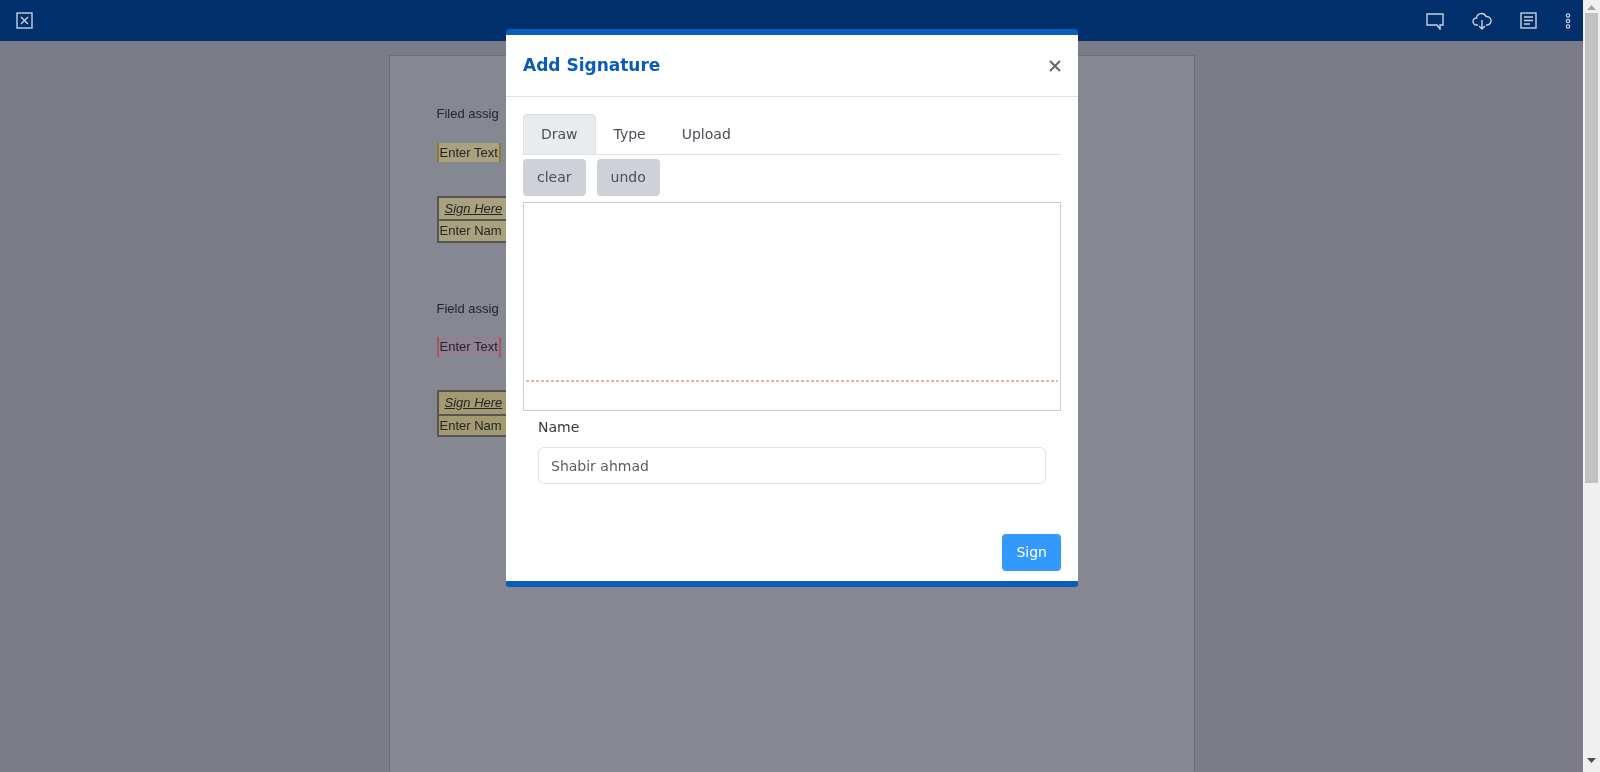 The image size is (1600, 772). What do you see at coordinates (592, 65) in the screenshot?
I see `dialog-title: Add Signature` at bounding box center [592, 65].